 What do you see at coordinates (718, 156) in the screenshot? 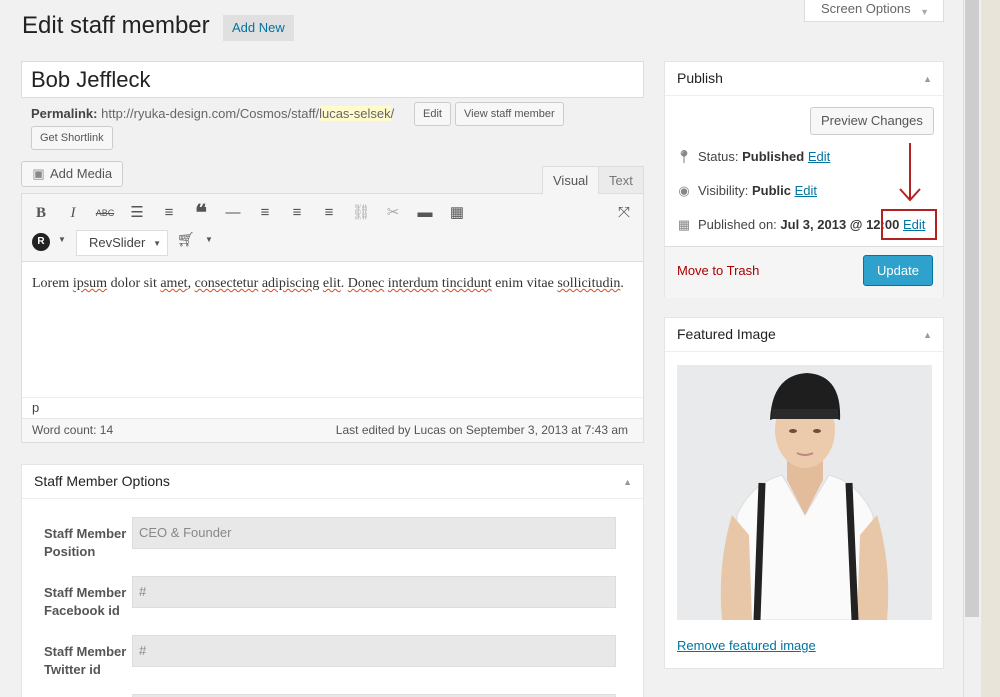
I see `status-label: Status:` at bounding box center [718, 156].